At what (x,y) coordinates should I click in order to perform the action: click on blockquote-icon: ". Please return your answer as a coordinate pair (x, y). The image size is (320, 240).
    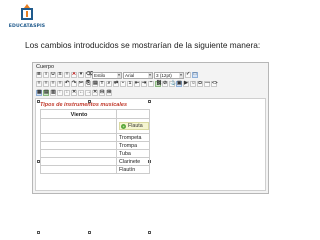
    Looking at the image, I should click on (151, 84).